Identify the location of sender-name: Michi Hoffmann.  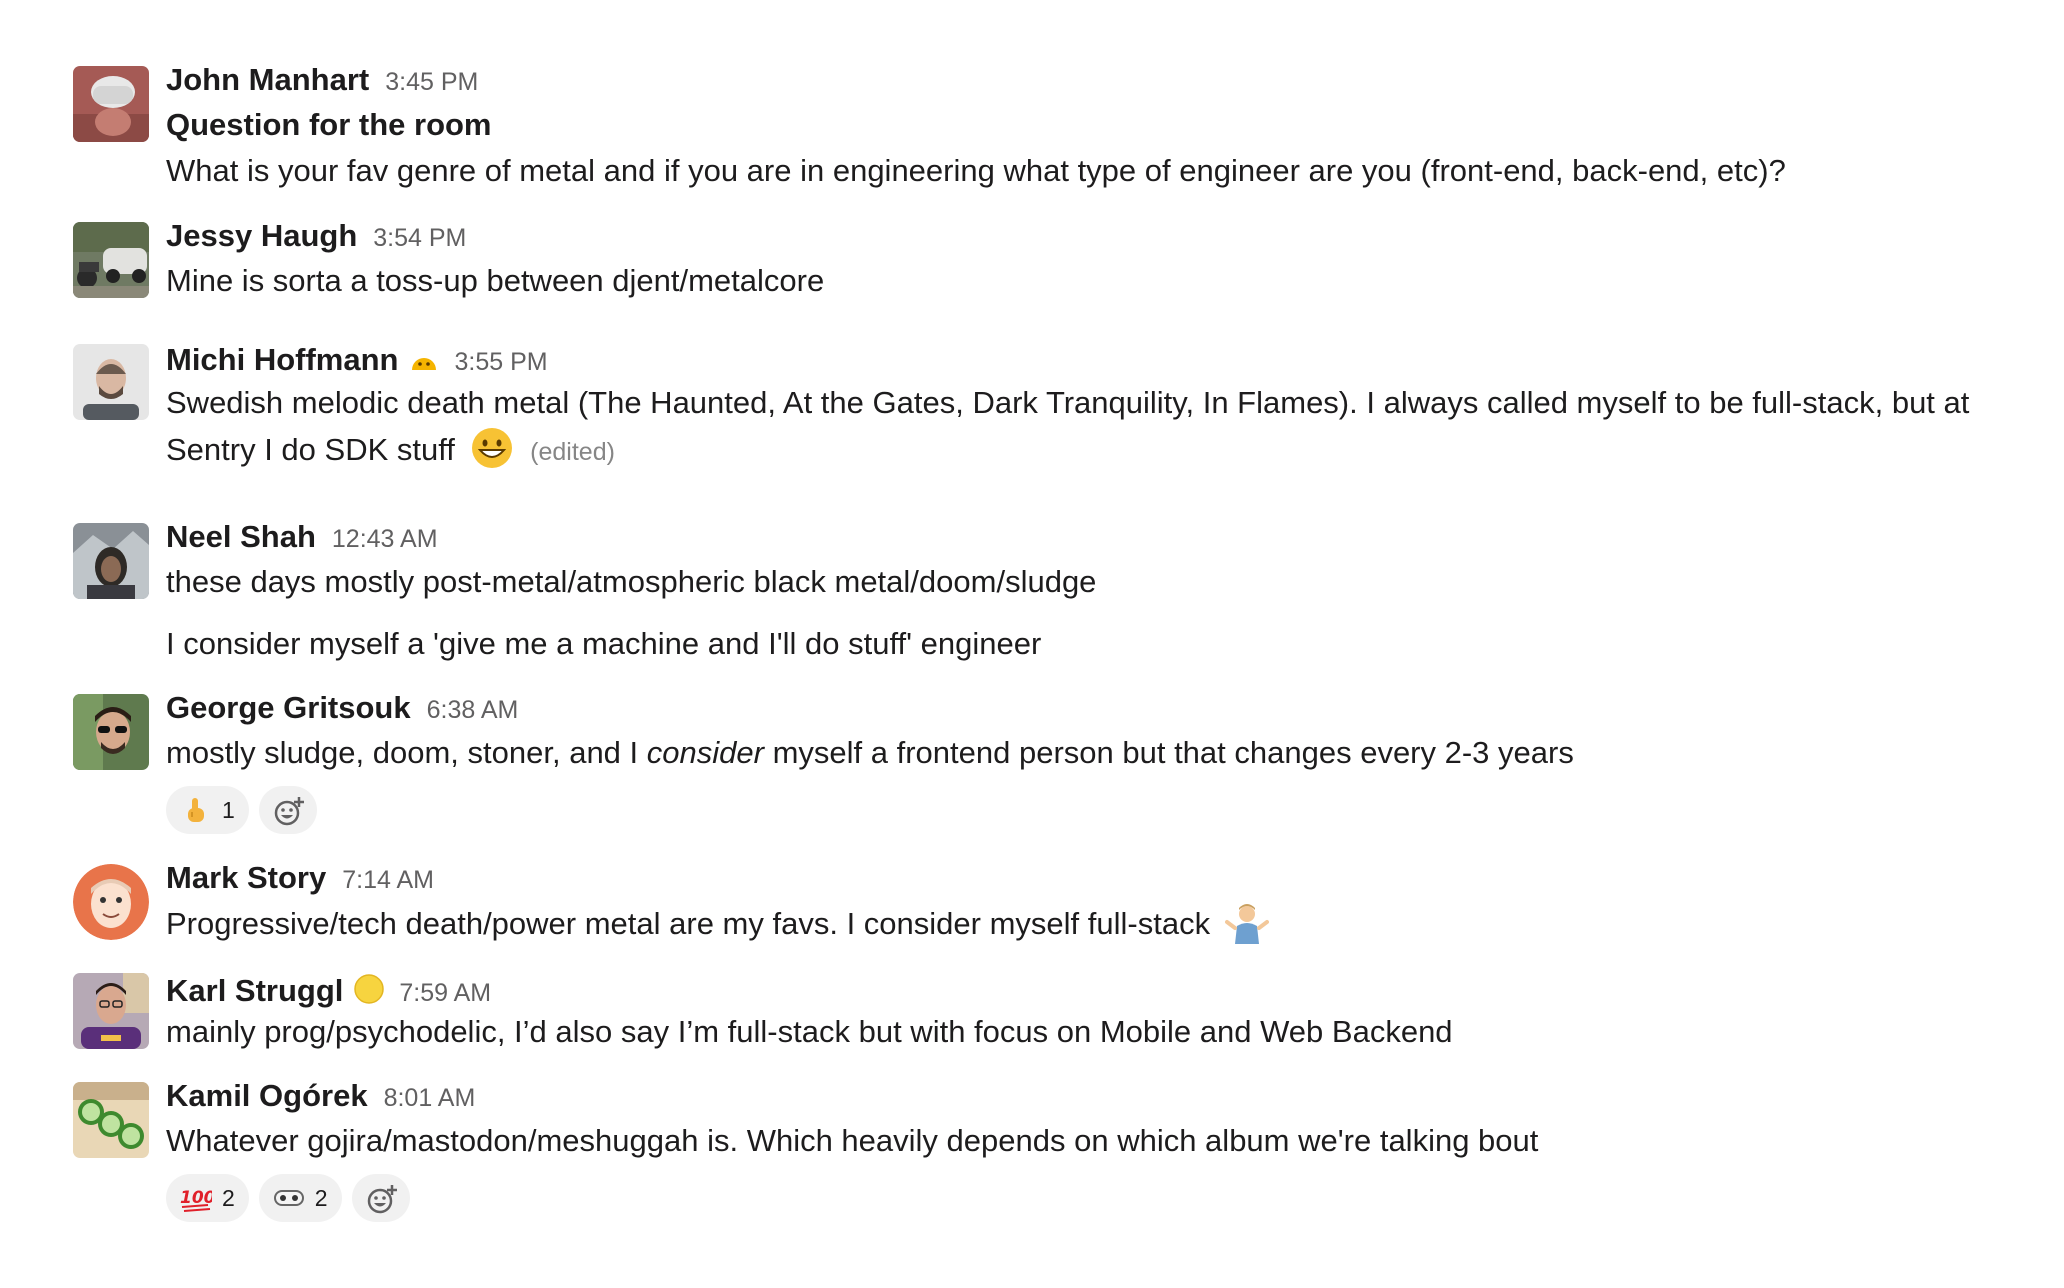
(282, 360).